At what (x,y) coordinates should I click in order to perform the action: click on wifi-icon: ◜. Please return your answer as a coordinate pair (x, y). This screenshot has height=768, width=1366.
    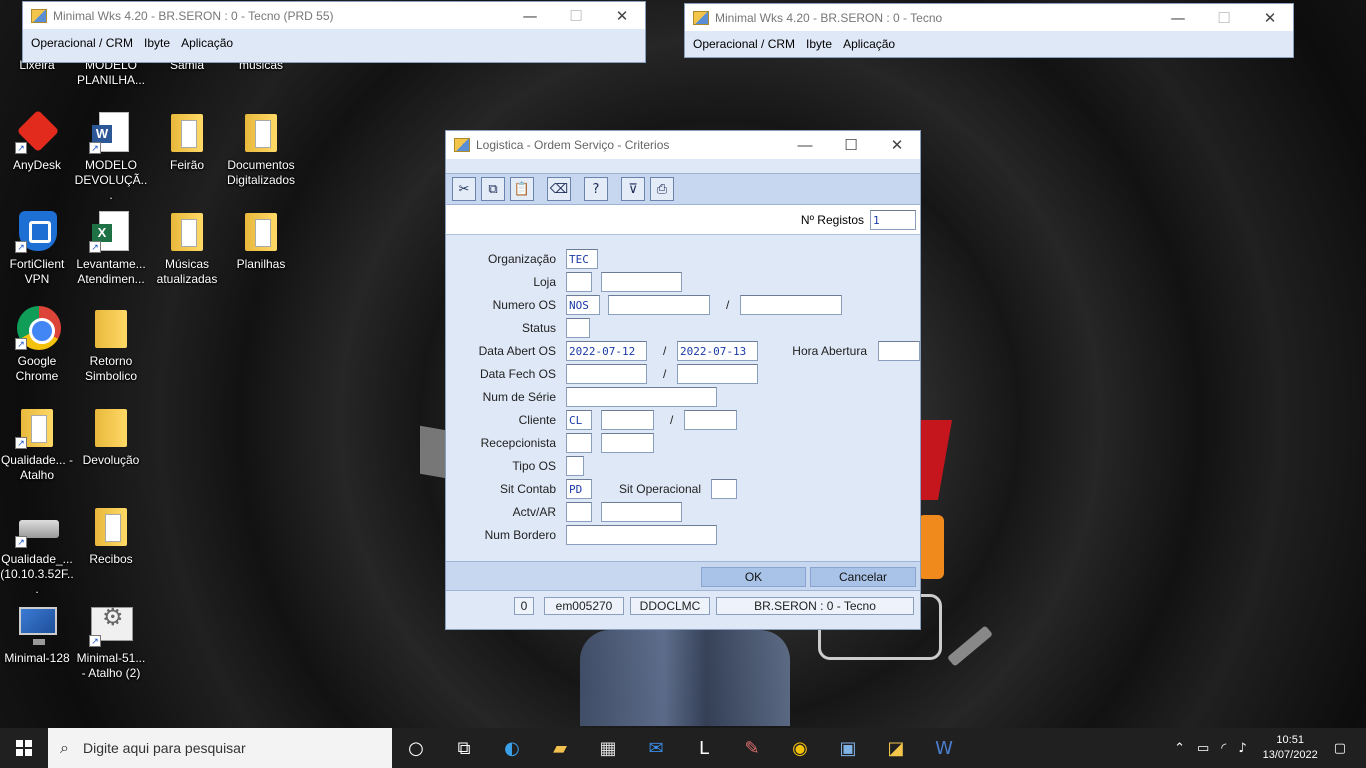
    Looking at the image, I should click on (1223, 748).